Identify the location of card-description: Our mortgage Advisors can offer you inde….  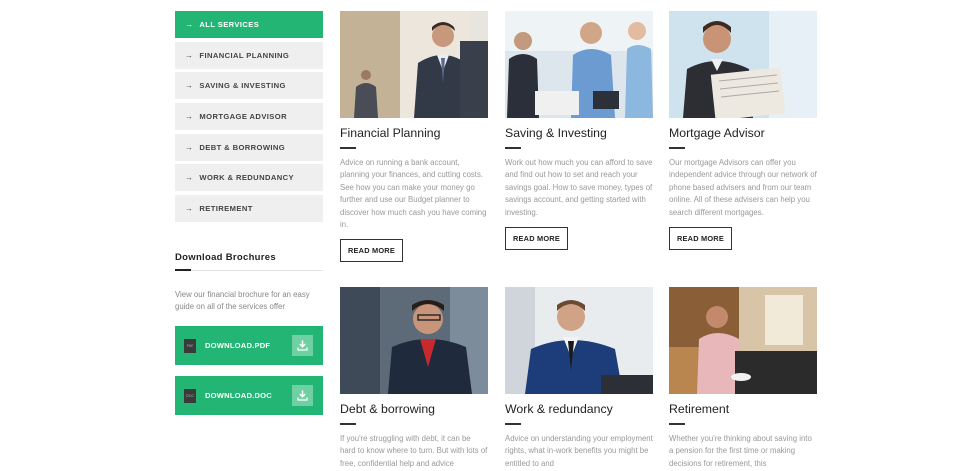
(743, 187).